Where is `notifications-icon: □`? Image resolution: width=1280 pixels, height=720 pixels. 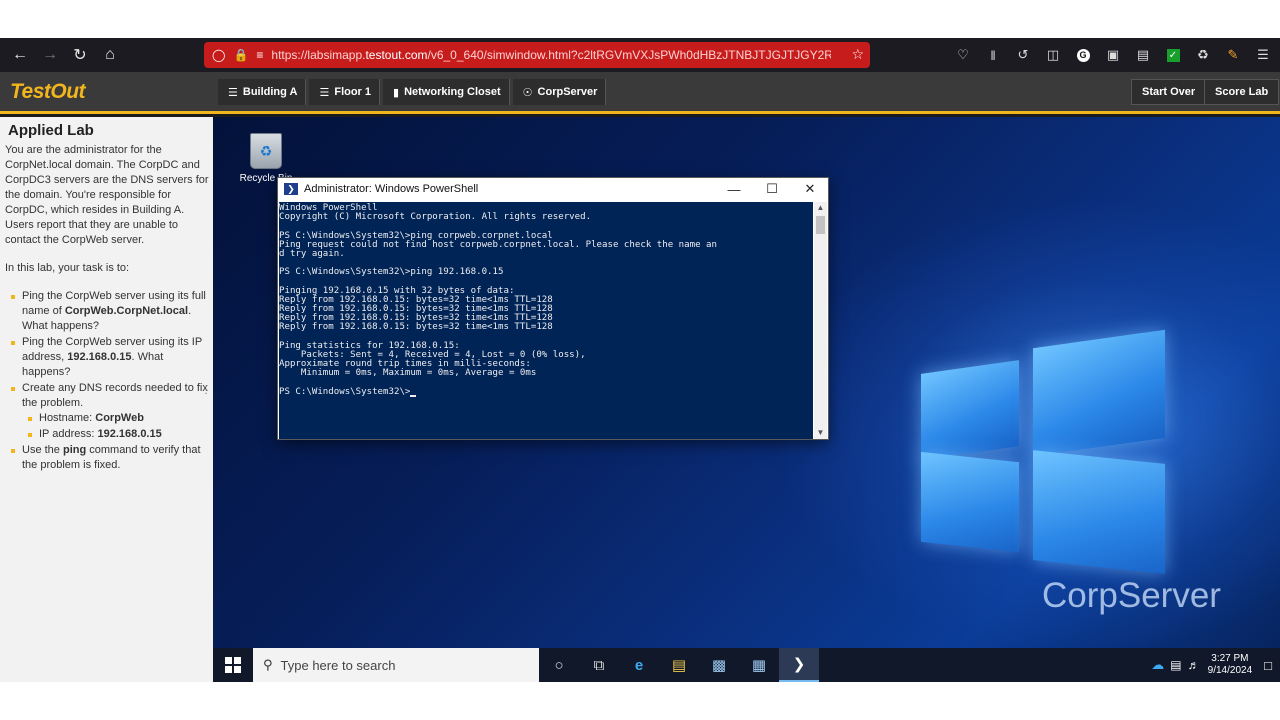 notifications-icon: □ is located at coordinates (1268, 665).